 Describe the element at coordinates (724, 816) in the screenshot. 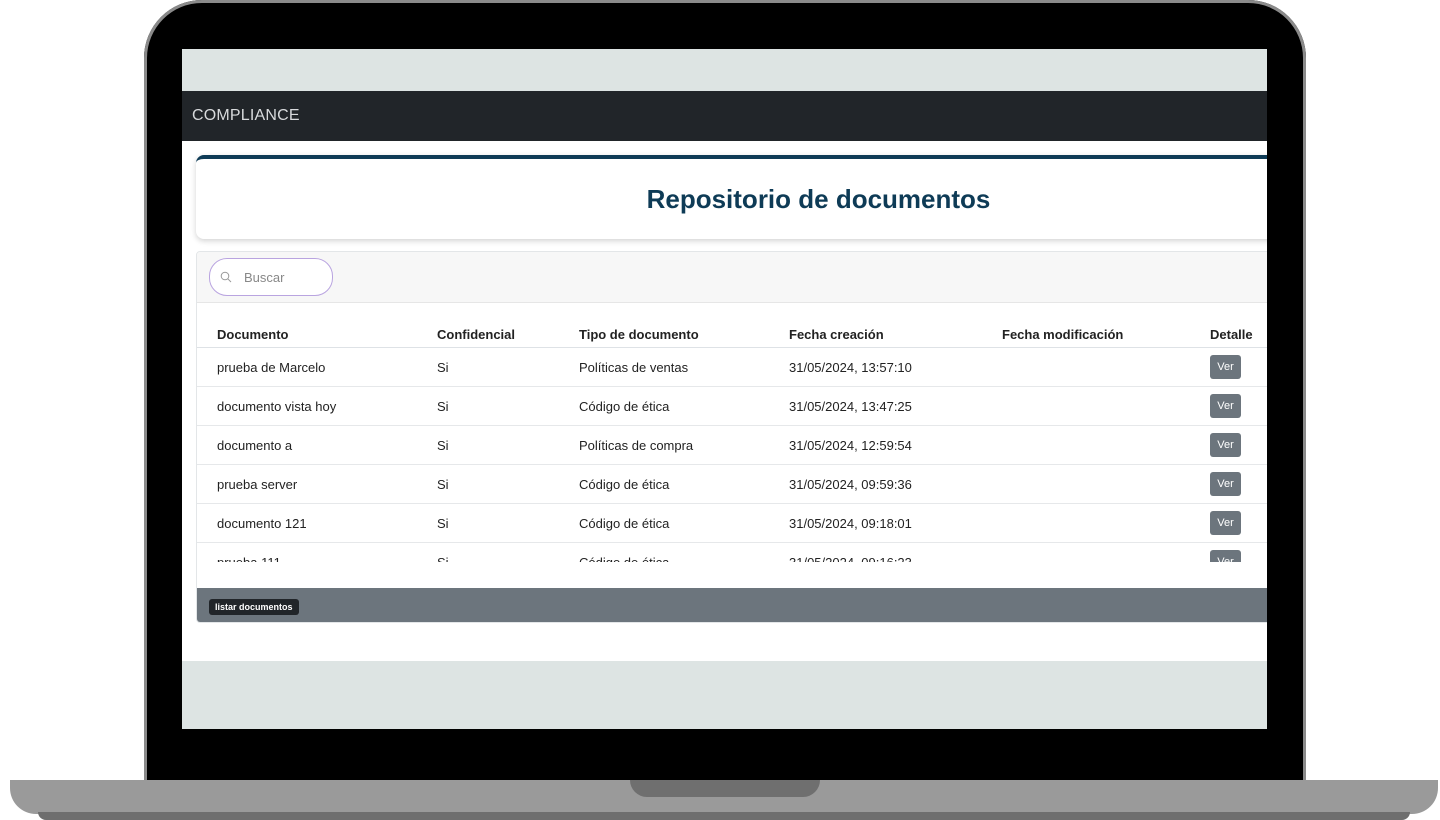

I see `laptop-base-shadow` at that location.